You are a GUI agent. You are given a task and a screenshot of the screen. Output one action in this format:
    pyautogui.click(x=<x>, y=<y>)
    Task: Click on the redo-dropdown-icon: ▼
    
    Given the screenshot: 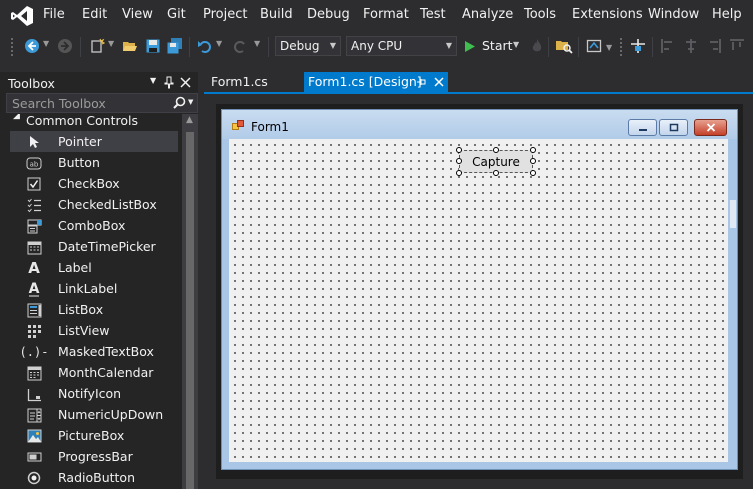 What is the action you would take?
    pyautogui.click(x=257, y=43)
    